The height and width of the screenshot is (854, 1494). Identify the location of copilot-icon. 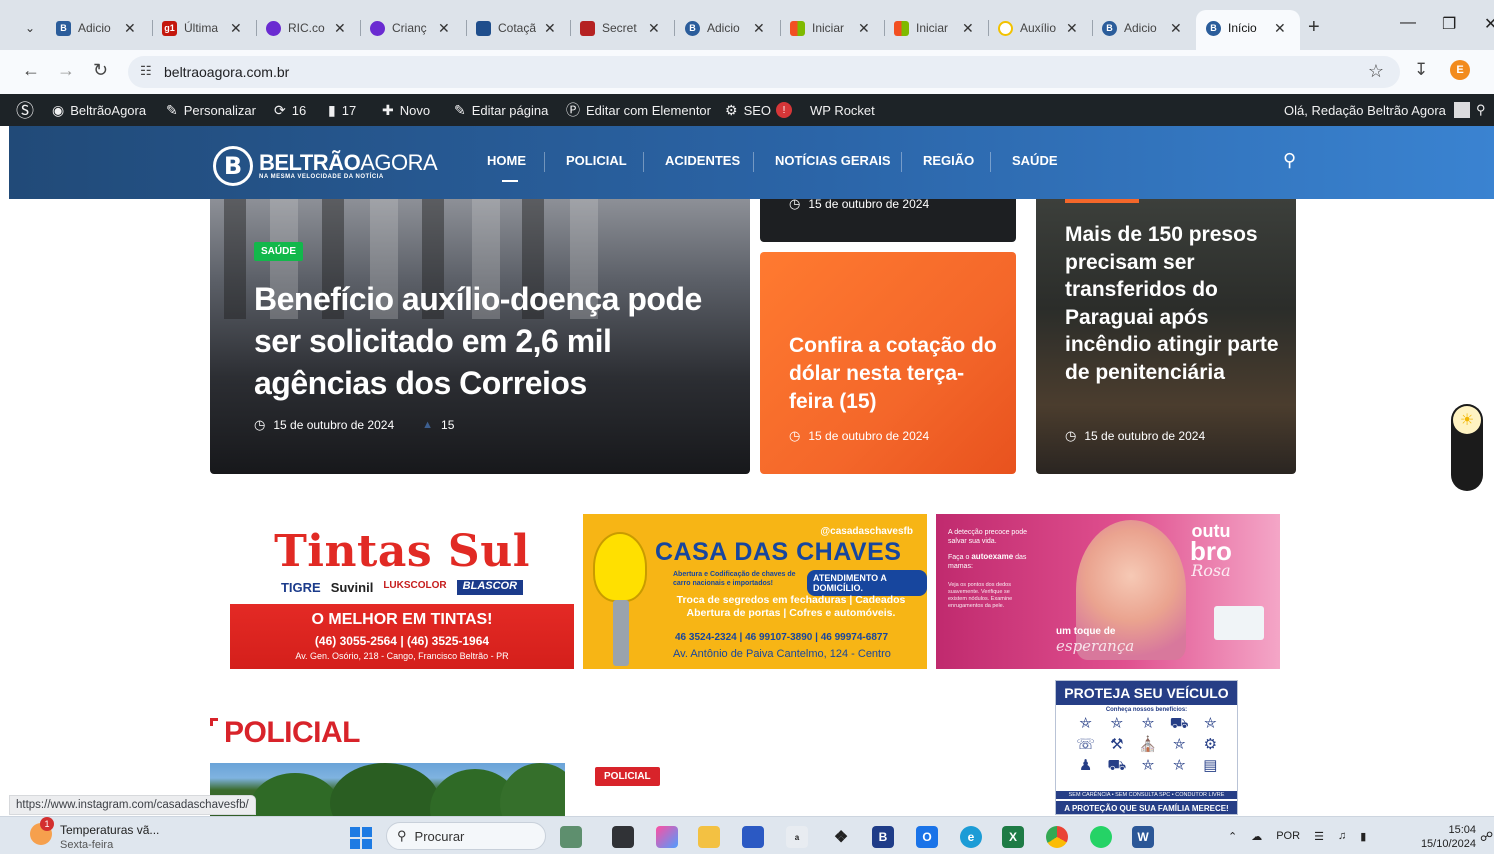
(667, 837).